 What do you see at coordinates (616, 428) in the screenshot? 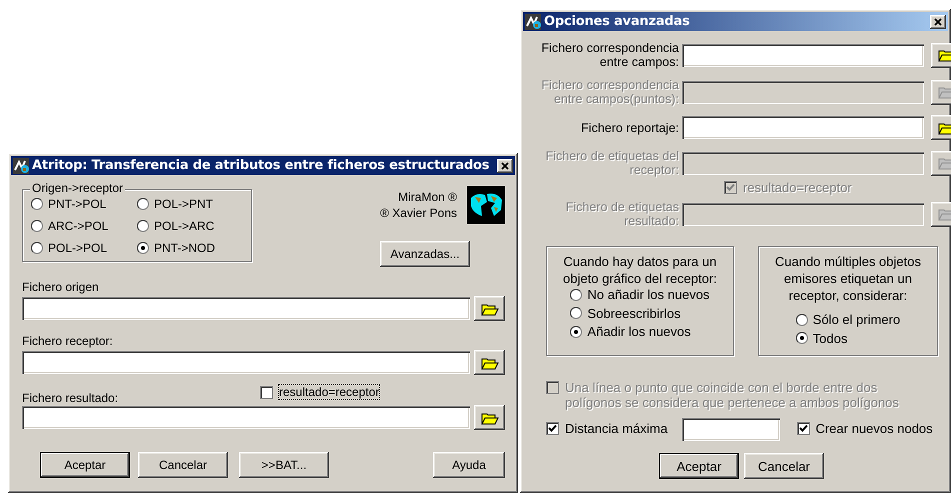
I see `checkbox-label: Distancia máxima` at bounding box center [616, 428].